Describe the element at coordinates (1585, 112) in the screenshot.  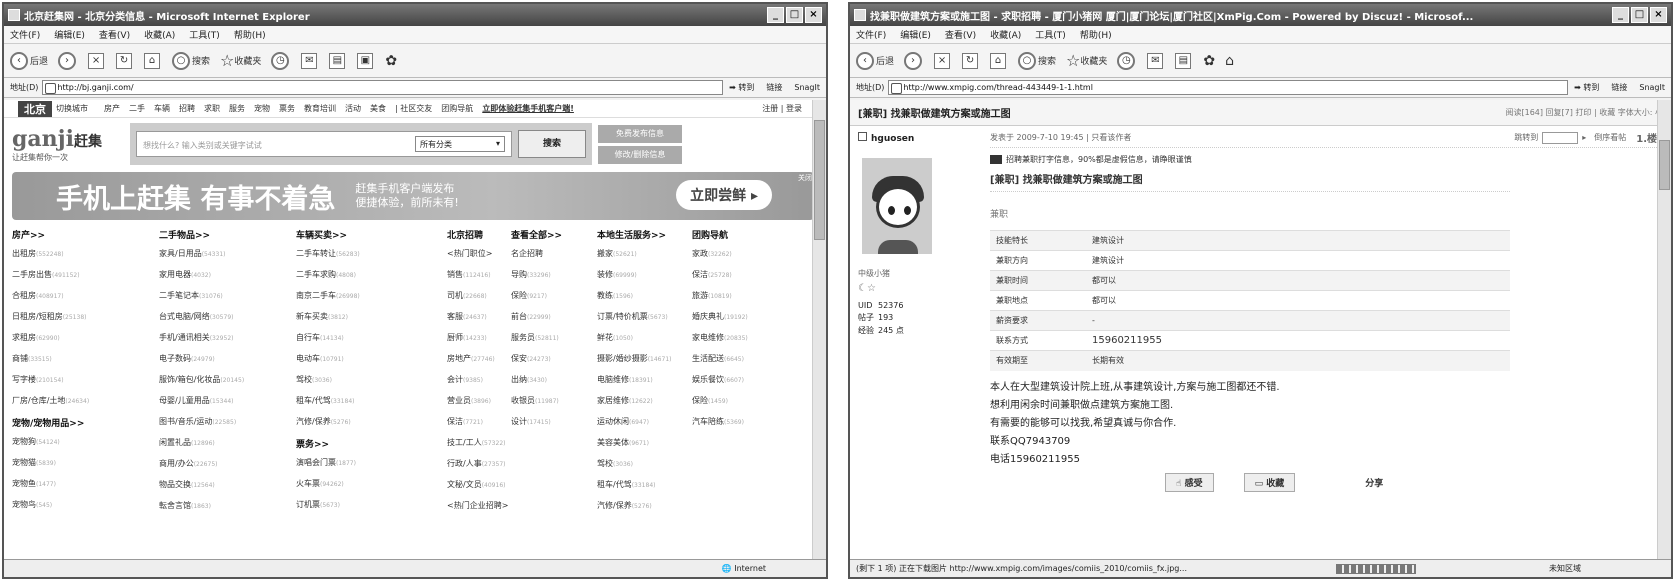
I see `thread-stats: 阅读[164] 回复[7] 打印 | 收藏 字体大小: 小` at that location.